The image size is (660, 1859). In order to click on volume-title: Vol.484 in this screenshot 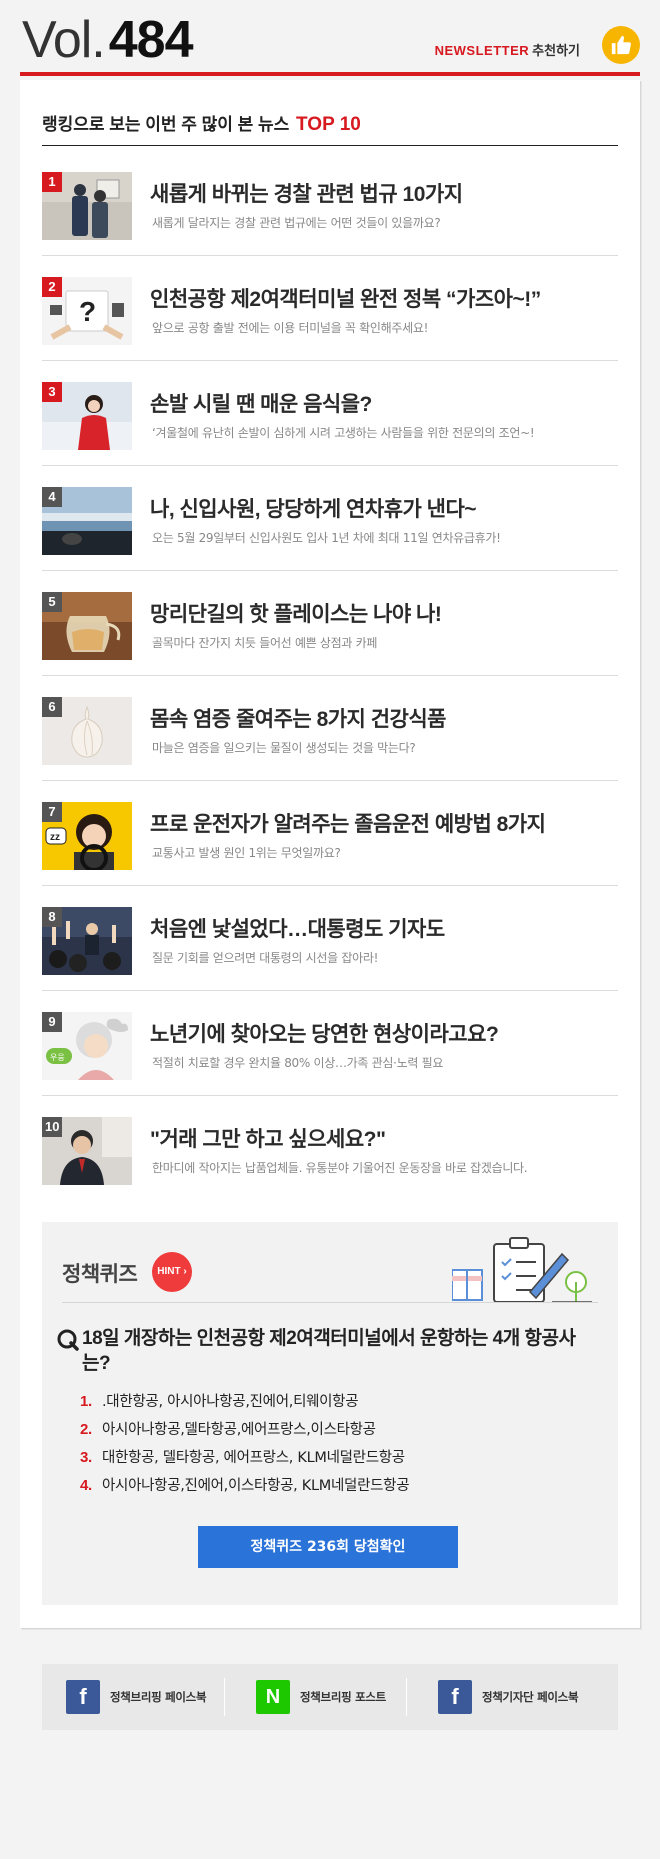, I will do `click(107, 40)`.